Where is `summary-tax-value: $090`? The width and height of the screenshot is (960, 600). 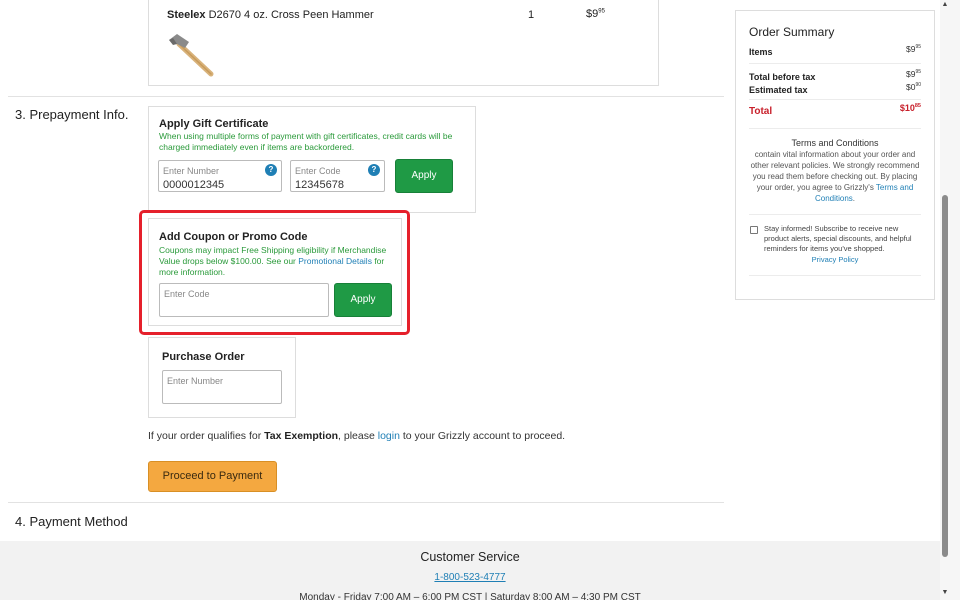
summary-tax-value: $090 is located at coordinates (913, 87).